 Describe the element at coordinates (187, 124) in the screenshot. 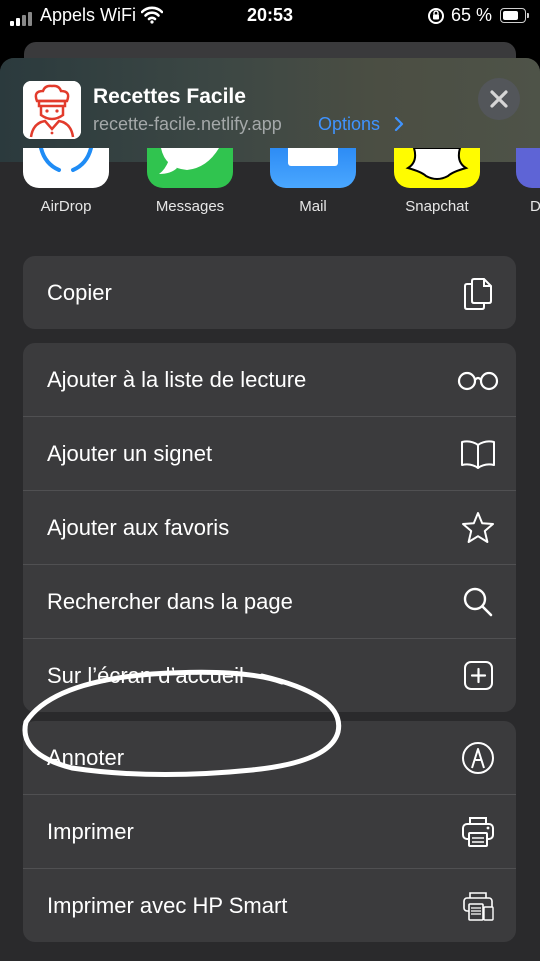

I see `app-url: recette-facile.netlify.app` at that location.